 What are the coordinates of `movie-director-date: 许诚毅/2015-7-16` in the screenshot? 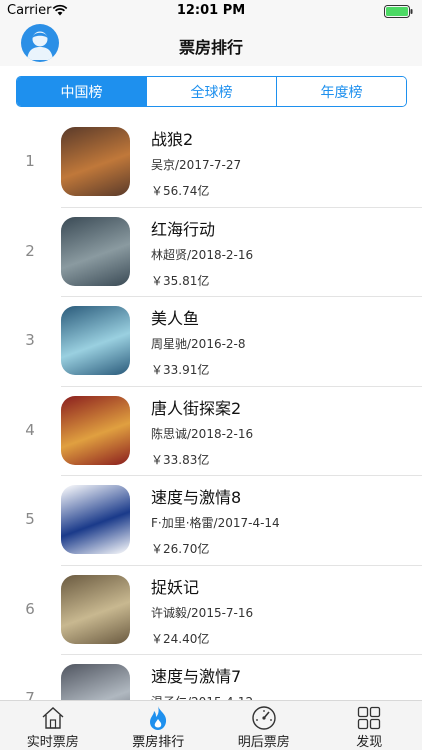 It's located at (202, 612).